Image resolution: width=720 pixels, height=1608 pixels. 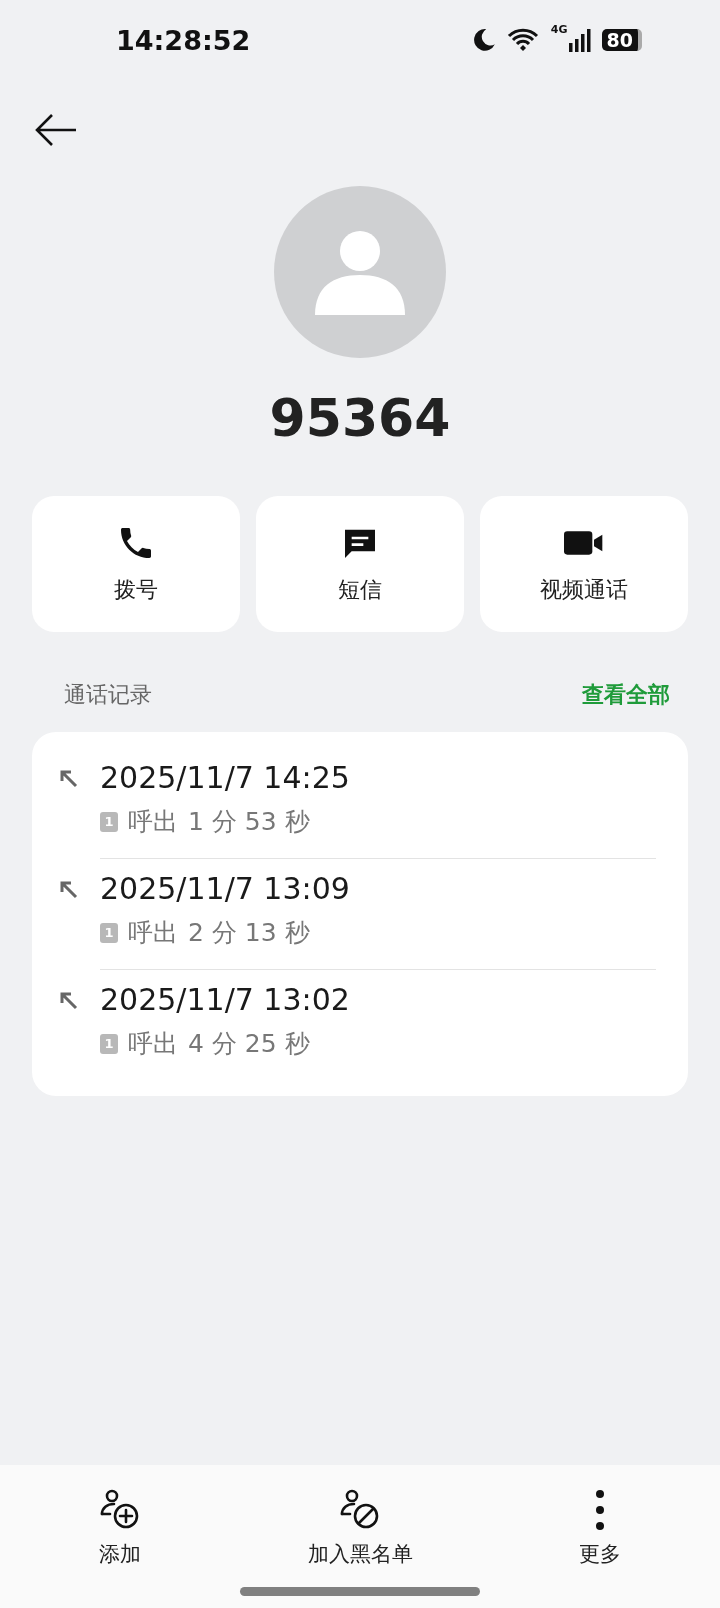 What do you see at coordinates (56, 130) in the screenshot?
I see `back-button` at bounding box center [56, 130].